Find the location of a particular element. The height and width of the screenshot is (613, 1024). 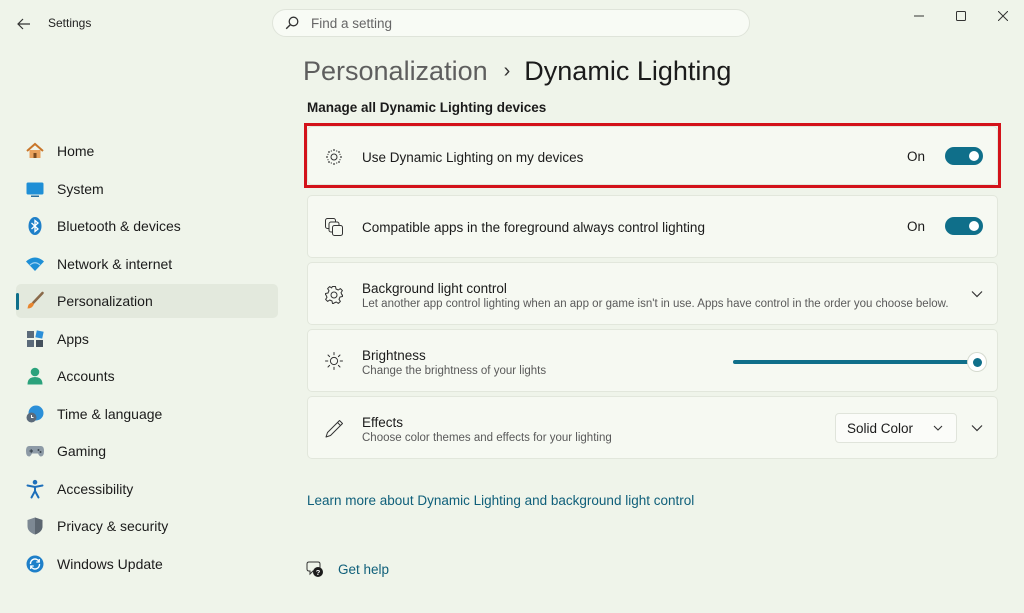

effects-dropdown: Solid Color is located at coordinates (896, 428).